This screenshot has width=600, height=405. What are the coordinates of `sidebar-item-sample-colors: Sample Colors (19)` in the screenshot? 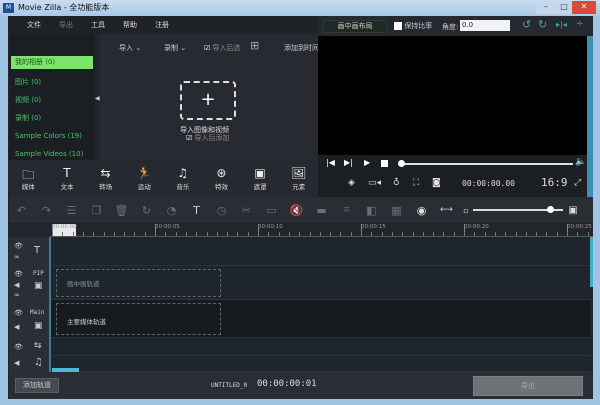 It's located at (52, 136).